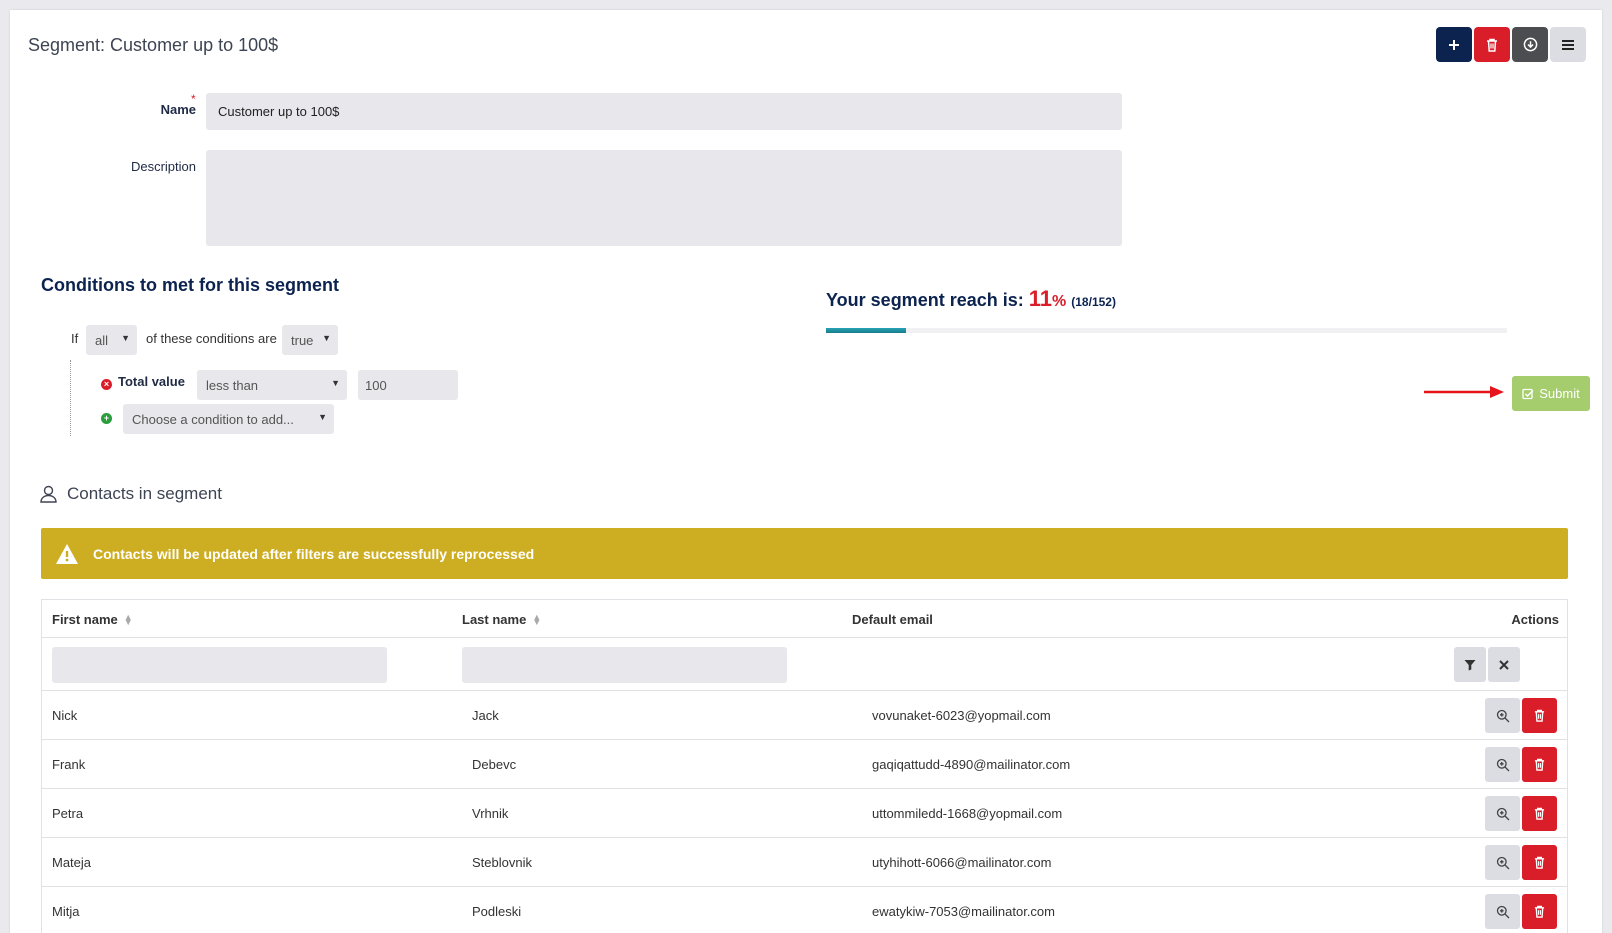 The width and height of the screenshot is (1612, 933). I want to click on reach-label: Your segment reach is:, so click(925, 300).